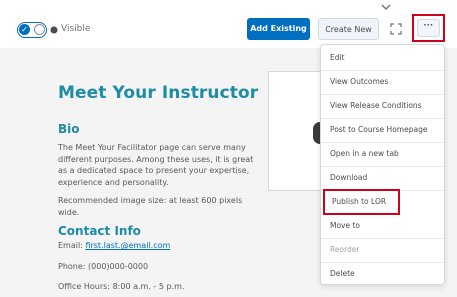  What do you see at coordinates (382, 274) in the screenshot?
I see `menu-item-delete: Delete` at bounding box center [382, 274].